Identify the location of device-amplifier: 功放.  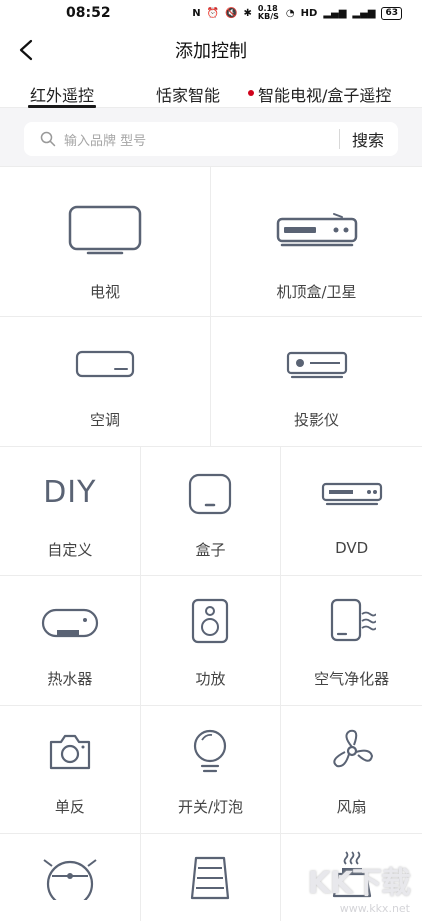
(211, 640).